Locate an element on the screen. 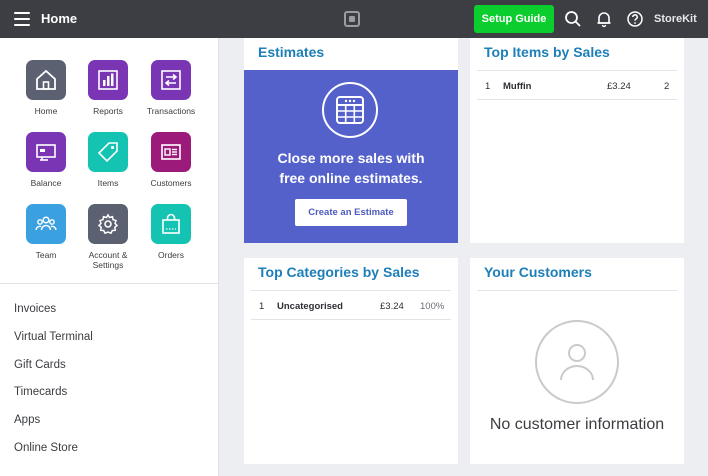 This screenshot has width=708, height=476. nav-item-apps: Apps is located at coordinates (53, 427).